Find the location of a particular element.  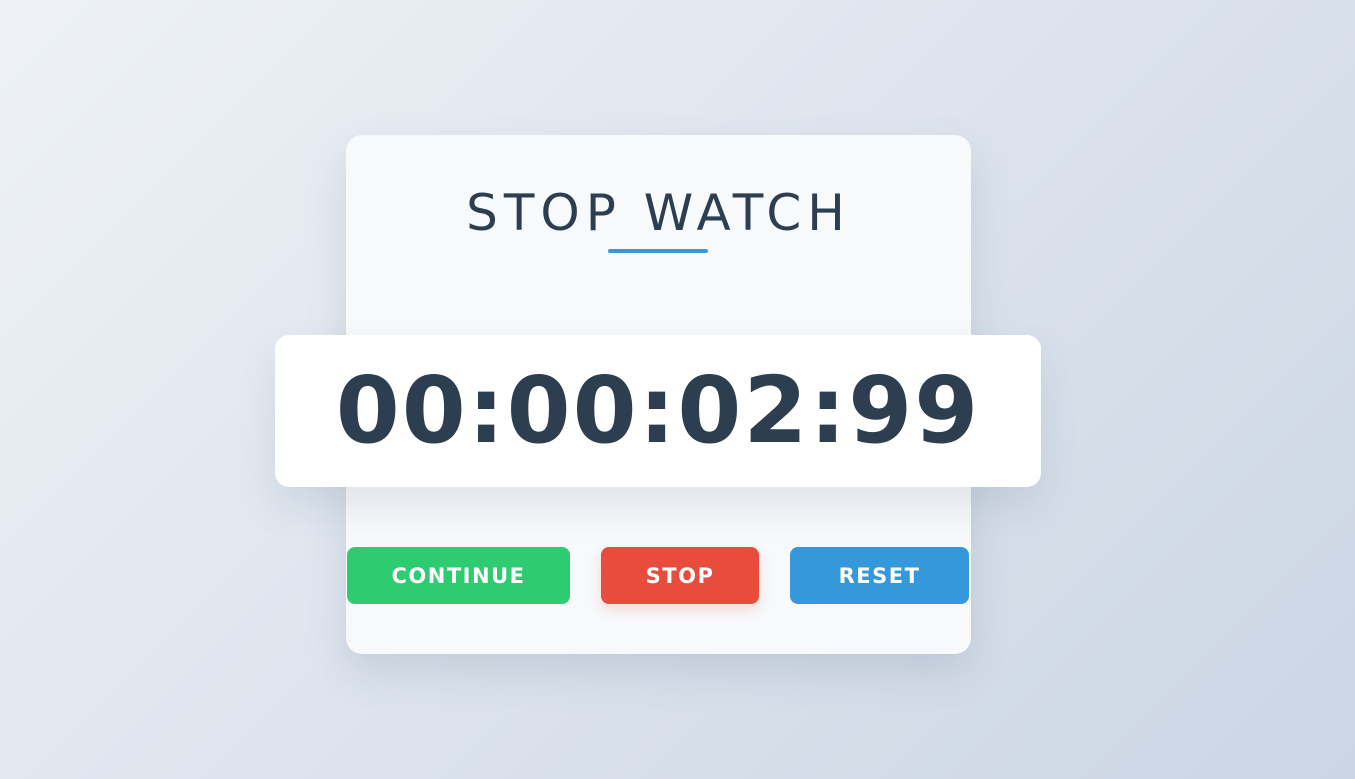

time-display: 00:00:02:99 is located at coordinates (658, 411).